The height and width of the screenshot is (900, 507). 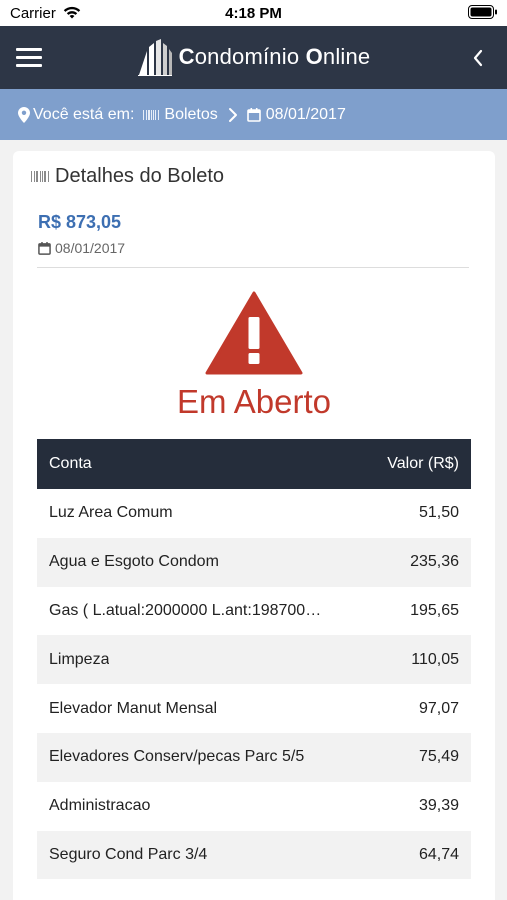 I want to click on header-conta: Conta, so click(x=70, y=463).